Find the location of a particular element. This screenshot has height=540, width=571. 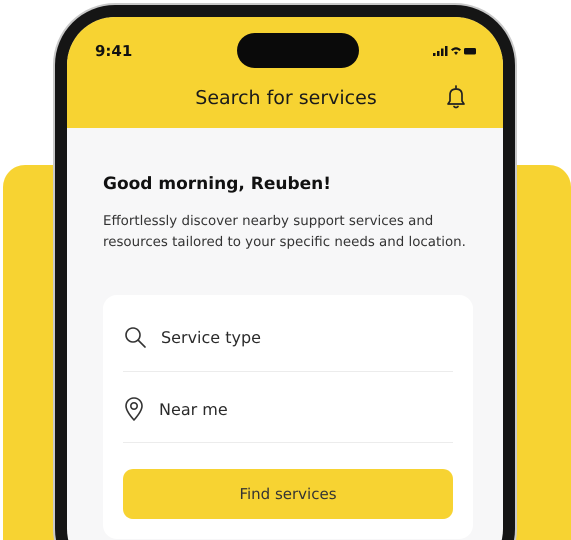

location-pin-icon is located at coordinates (134, 409).